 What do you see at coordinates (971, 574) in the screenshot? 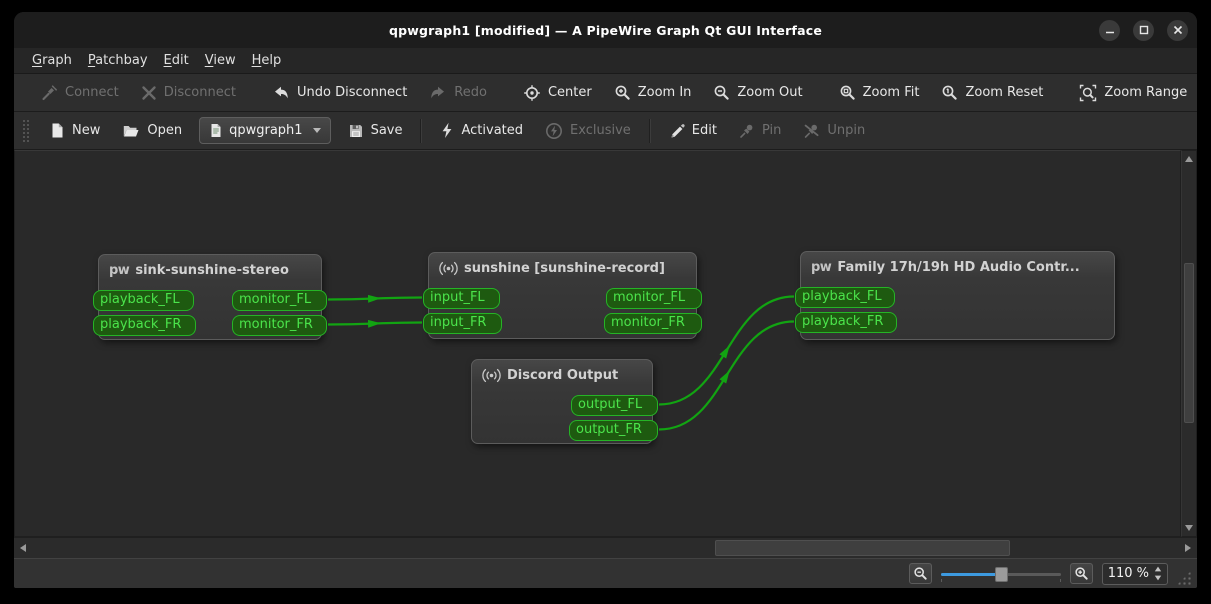
I see `zoom-slider-fill` at bounding box center [971, 574].